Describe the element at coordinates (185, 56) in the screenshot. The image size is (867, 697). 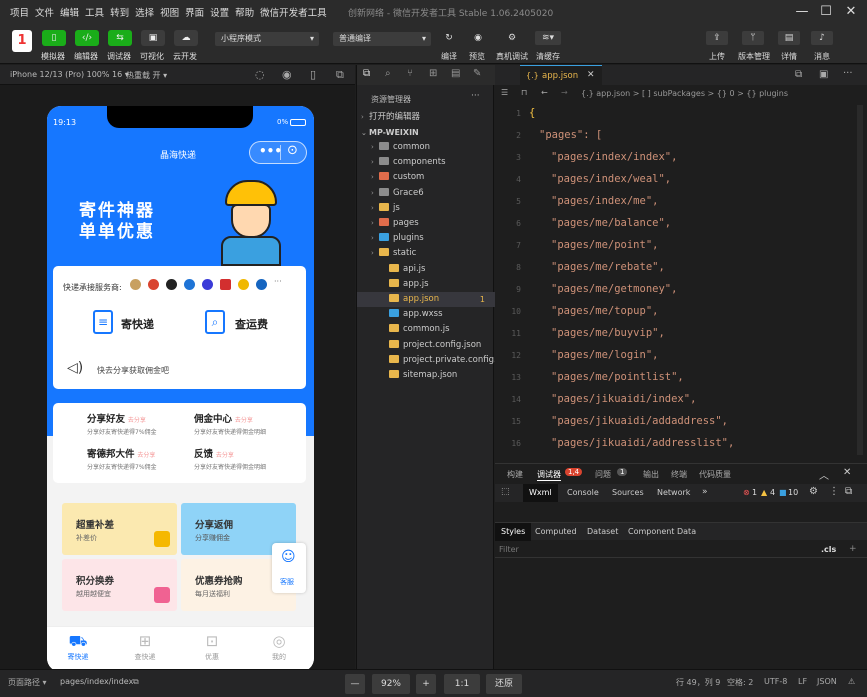
I see `cloud-button: 云开发` at that location.